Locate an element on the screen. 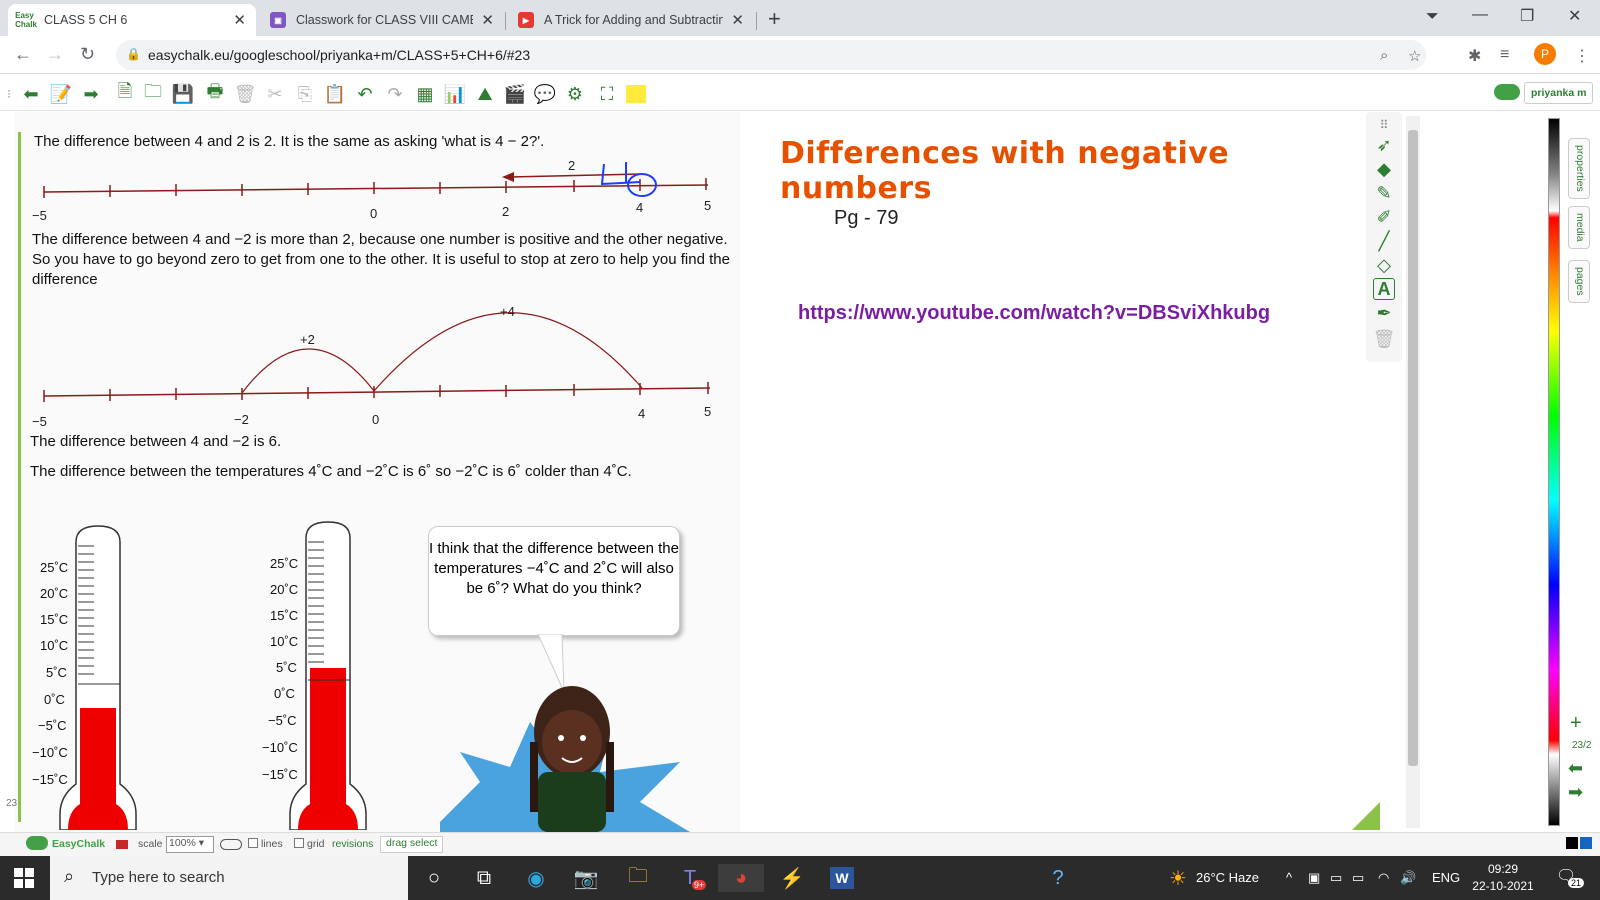  bar-chart-icon: 📊 is located at coordinates (455, 94).